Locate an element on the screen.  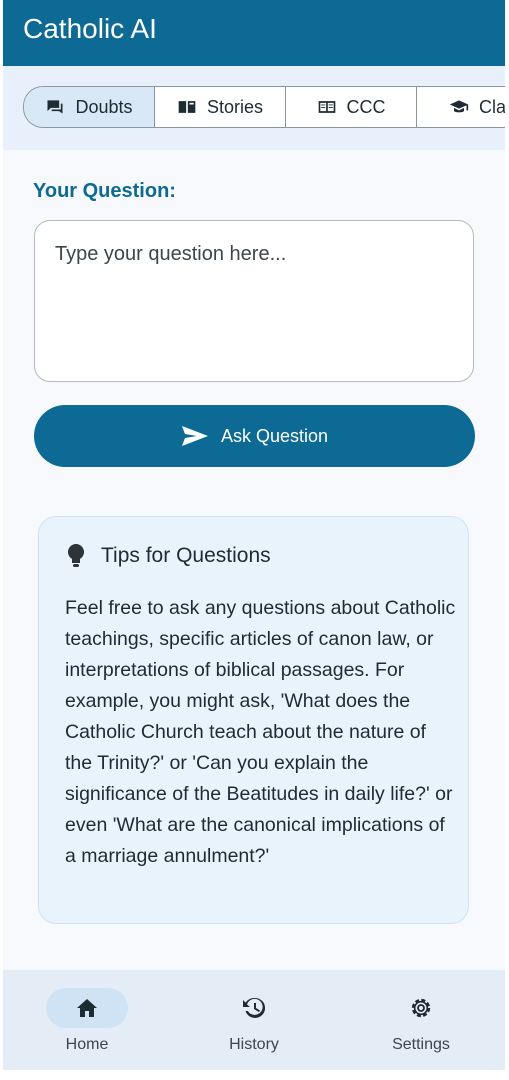
bottom-navigation: Home History Settings is located at coordinates (254, 1020).